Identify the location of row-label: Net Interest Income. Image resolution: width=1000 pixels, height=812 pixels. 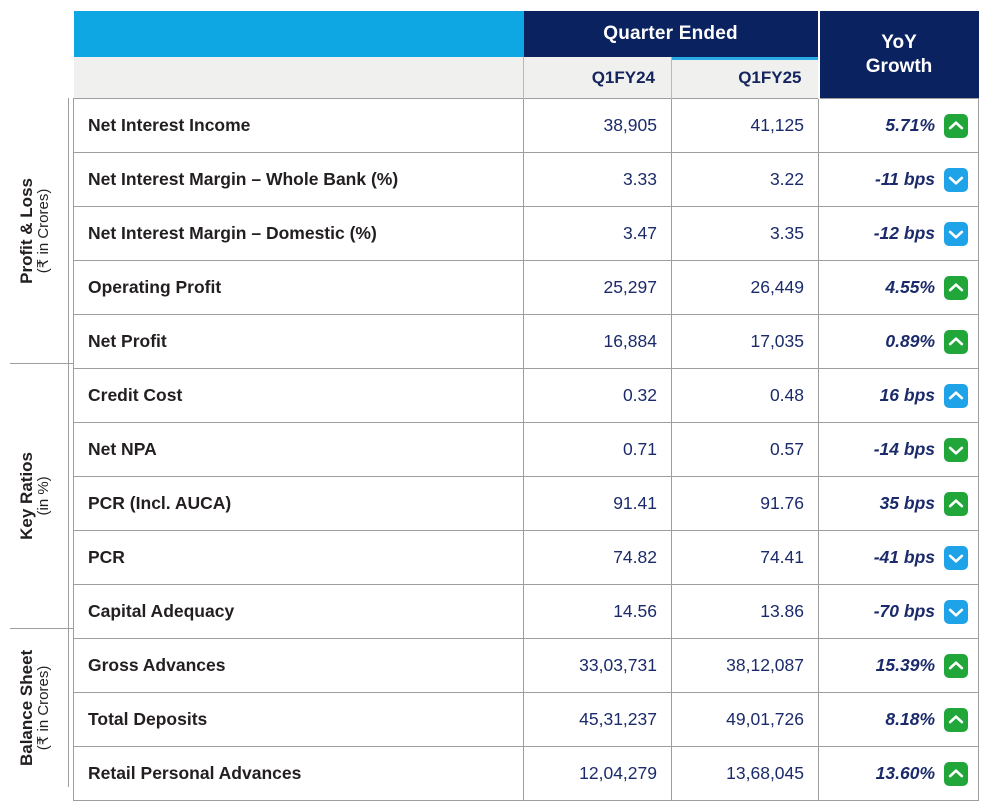
(298, 125).